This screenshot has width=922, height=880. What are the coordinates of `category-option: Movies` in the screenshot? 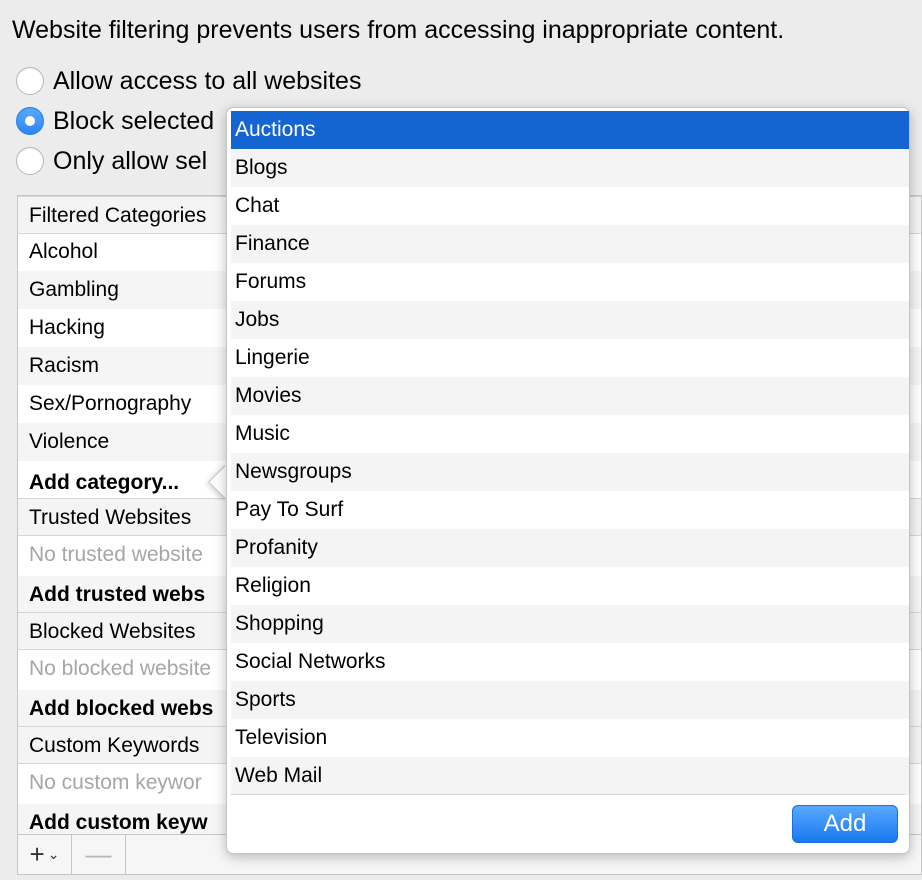 It's located at (570, 396).